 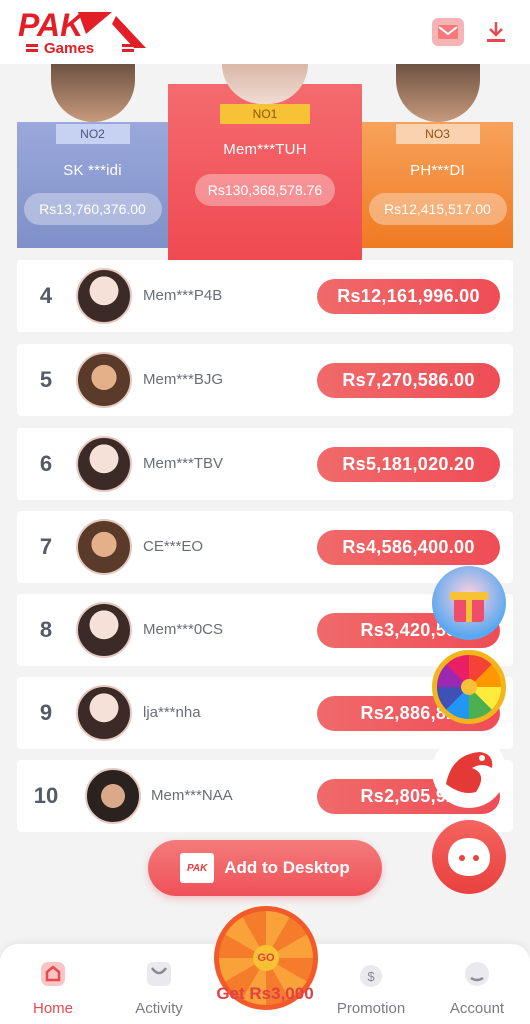 I want to click on player-name: PH***DI, so click(x=437, y=170).